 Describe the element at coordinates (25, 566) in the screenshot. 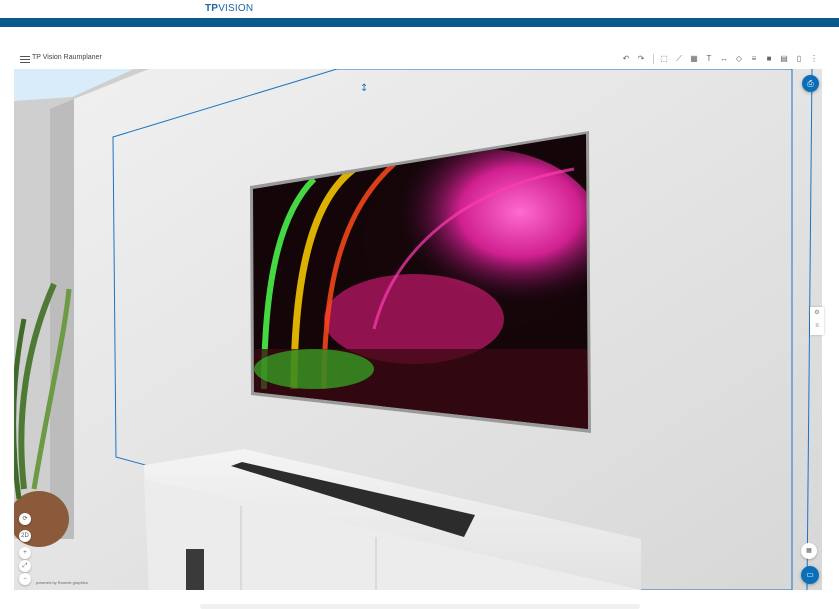

I see `fit-view-button: ⤢` at that location.